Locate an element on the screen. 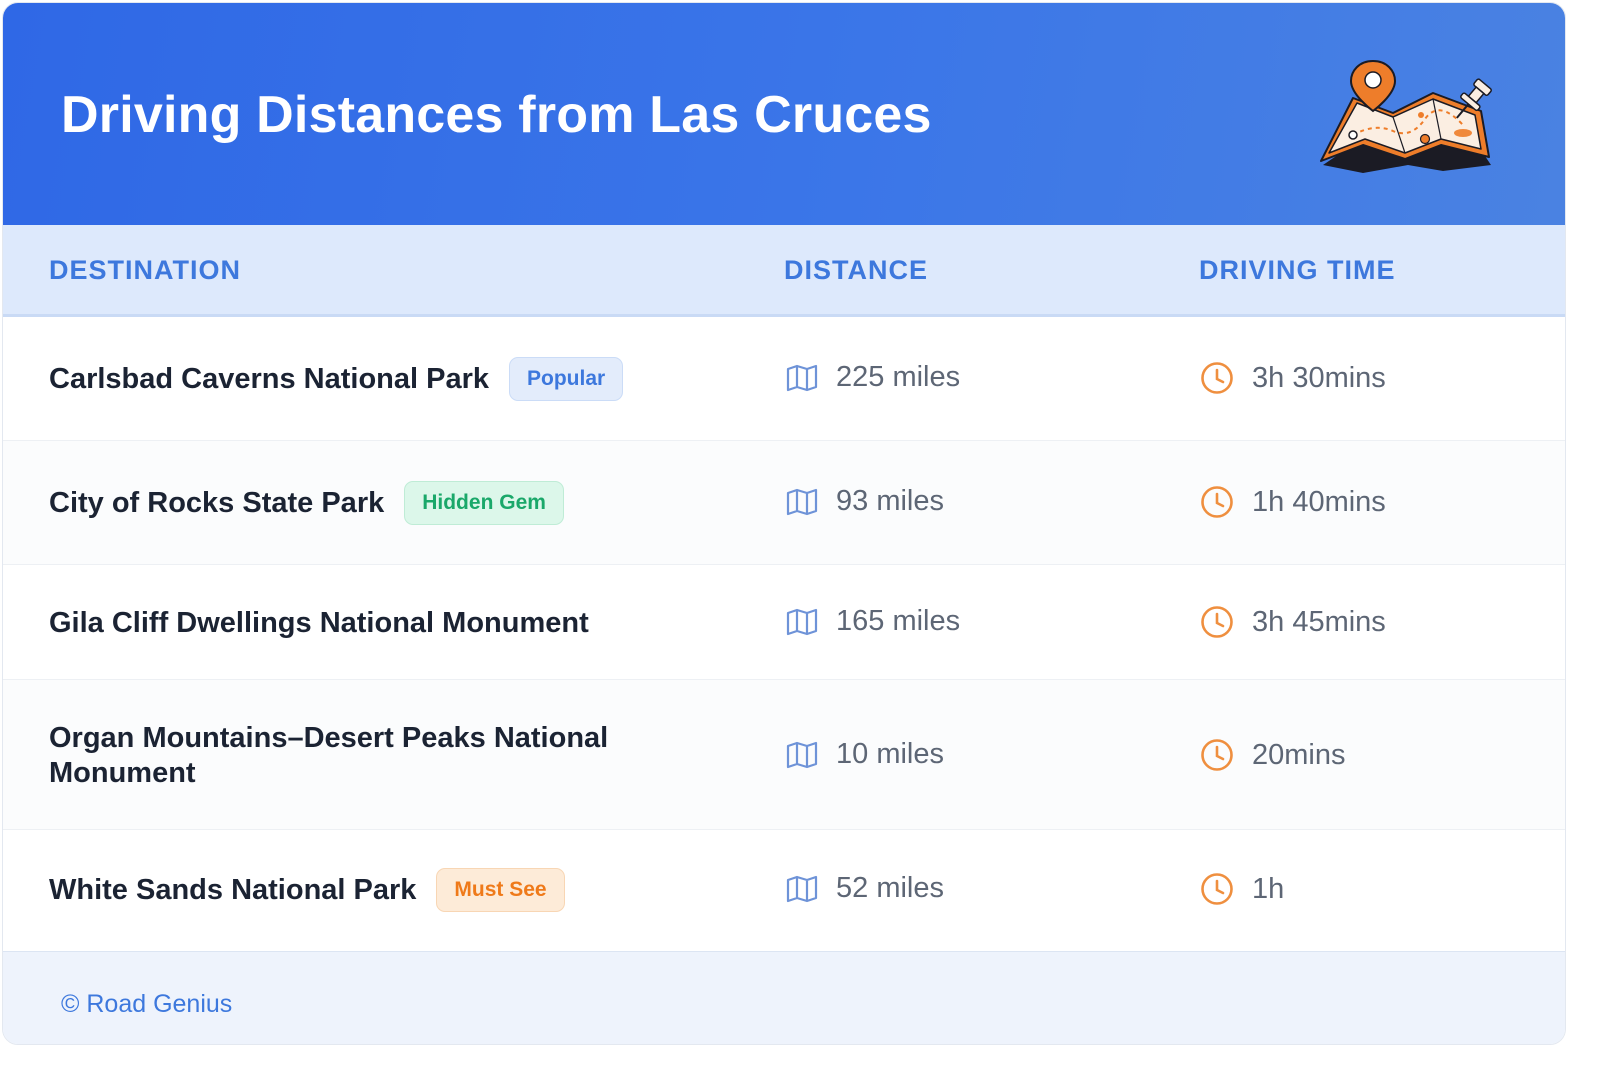 This screenshot has width=1604, height=1070. time-cell: 1h is located at coordinates (1242, 889).